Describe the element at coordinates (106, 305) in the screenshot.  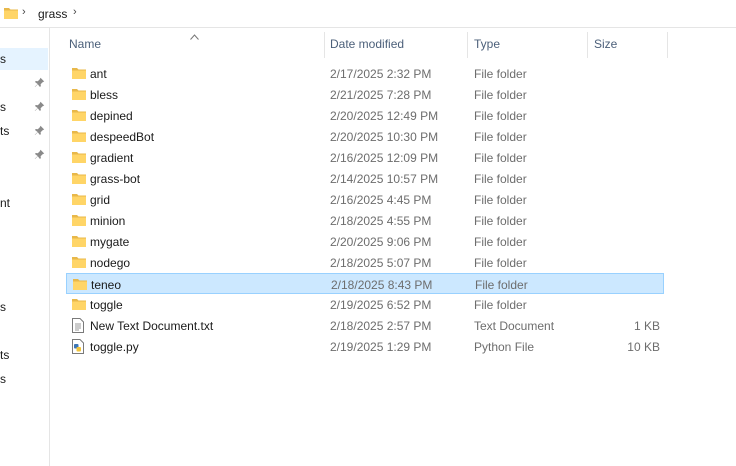
I see `file-name: toggle` at that location.